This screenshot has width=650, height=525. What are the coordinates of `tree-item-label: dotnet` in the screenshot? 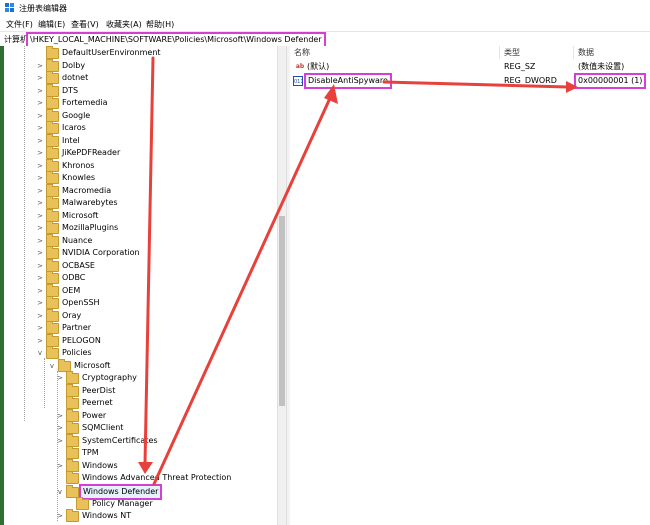 It's located at (75, 77).